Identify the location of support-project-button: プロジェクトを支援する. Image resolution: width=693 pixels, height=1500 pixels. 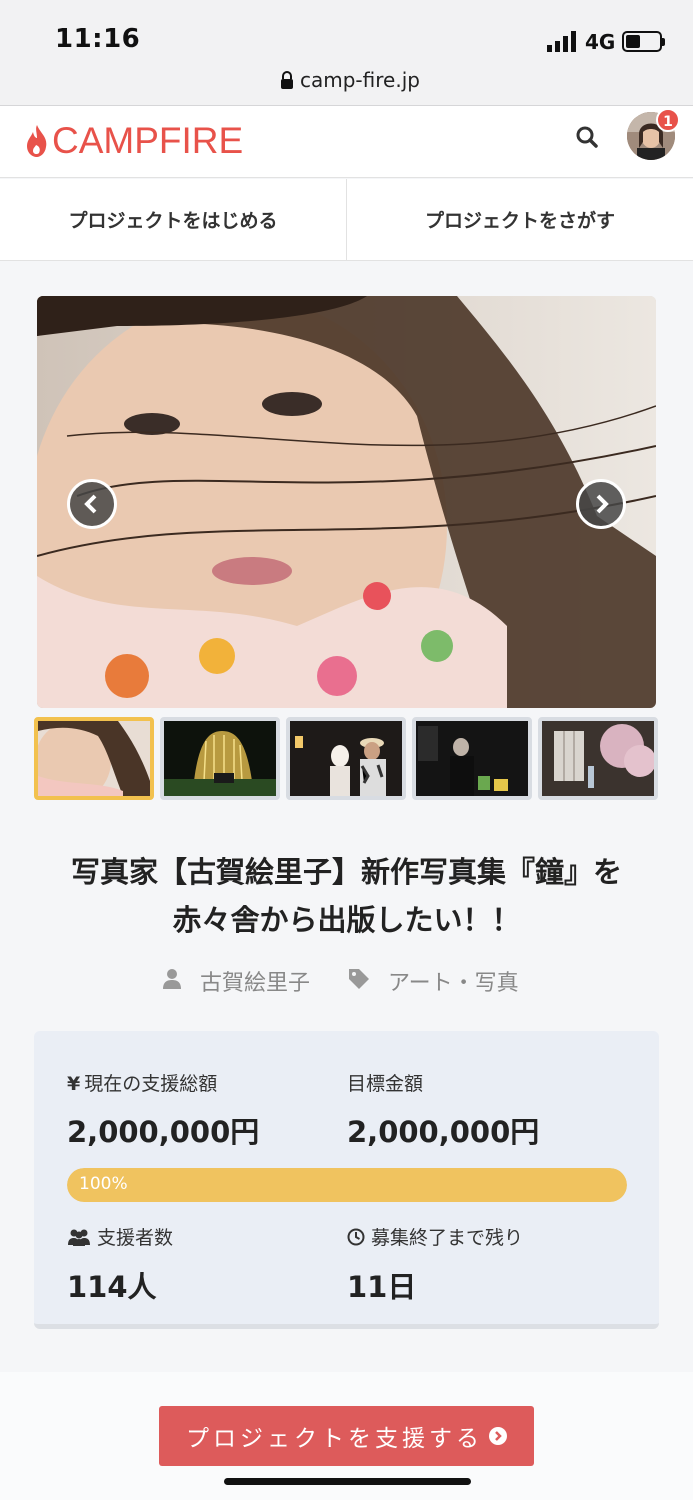
(346, 1436).